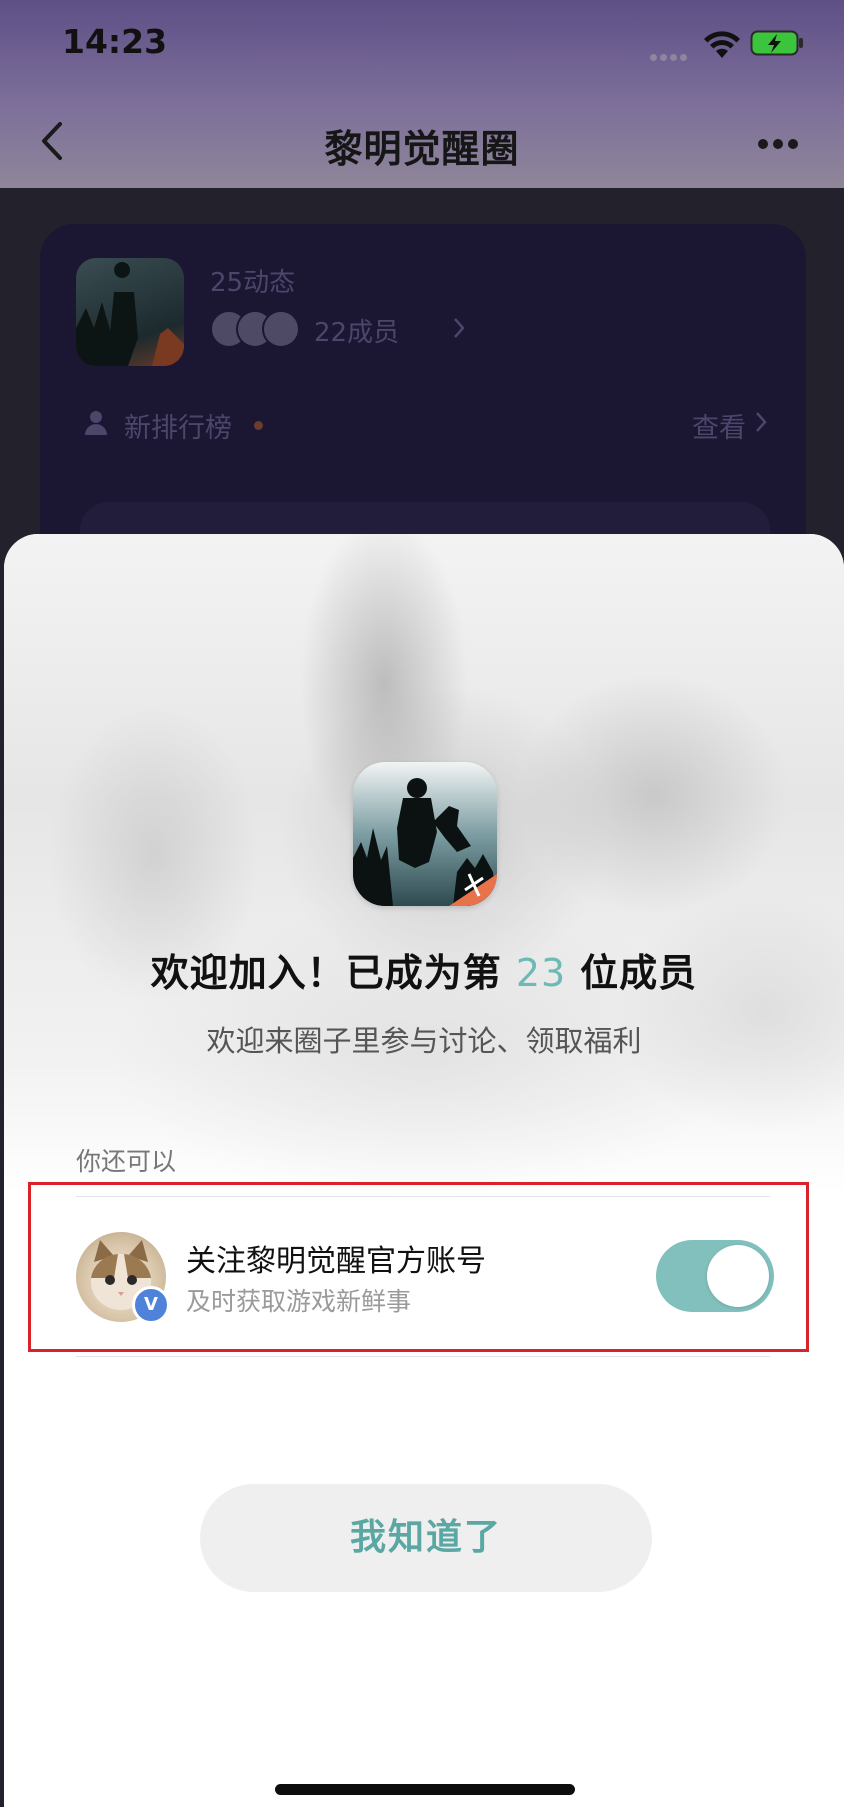 Image resolution: width=844 pixels, height=1807 pixels. What do you see at coordinates (783, 141) in the screenshot?
I see `more-icon` at bounding box center [783, 141].